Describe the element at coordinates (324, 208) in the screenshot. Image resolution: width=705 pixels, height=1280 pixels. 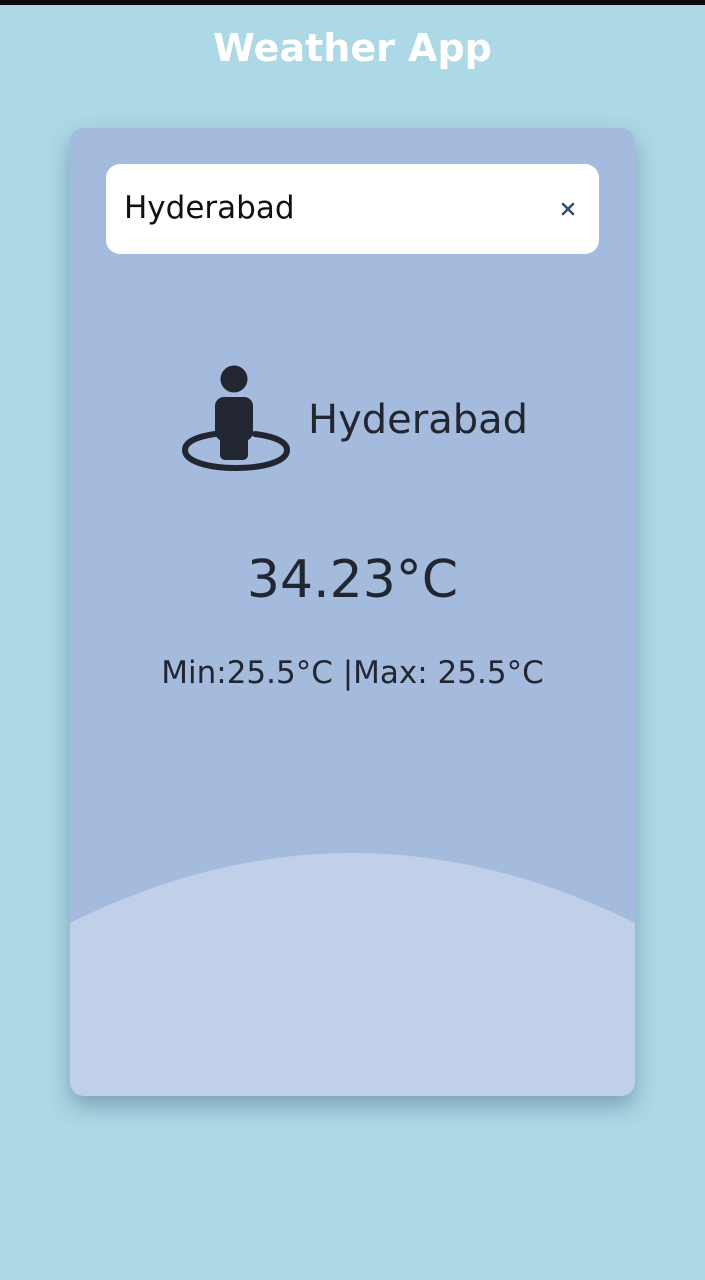
I see `search-input` at that location.